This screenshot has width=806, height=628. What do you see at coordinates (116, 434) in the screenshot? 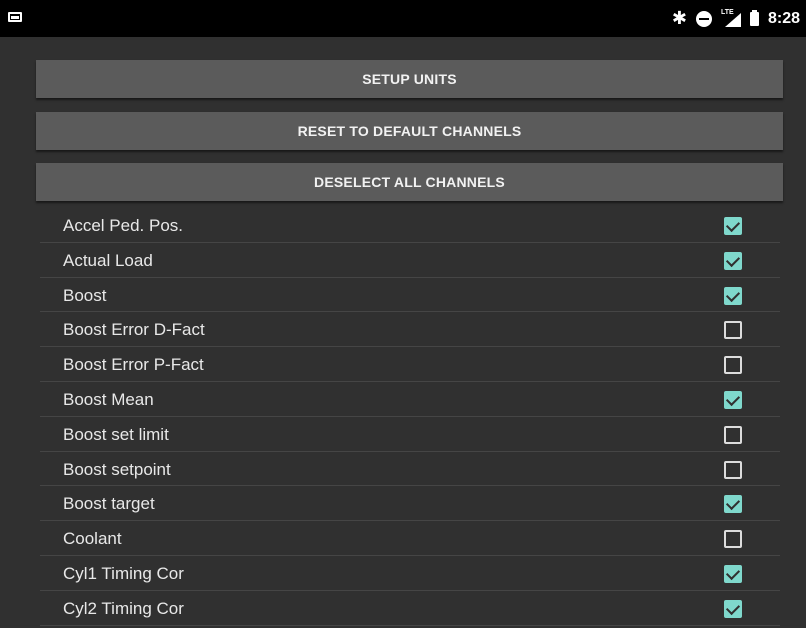
I see `channel-label: Boost set limit` at bounding box center [116, 434].